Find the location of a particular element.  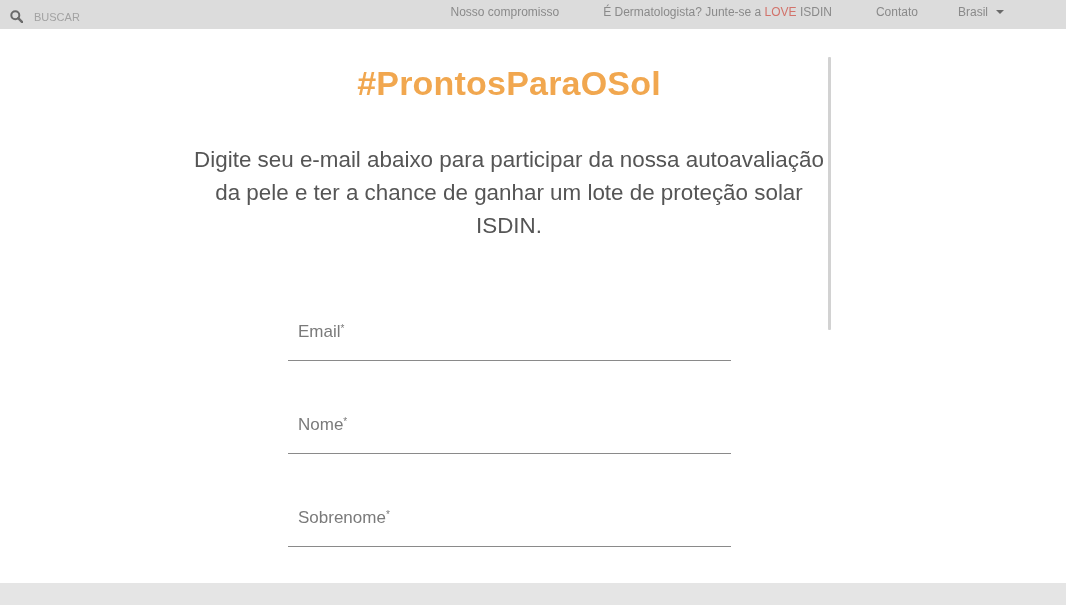

nav-link: É Dermatologista? Junte-se a LOVE ISDIN is located at coordinates (717, 12).